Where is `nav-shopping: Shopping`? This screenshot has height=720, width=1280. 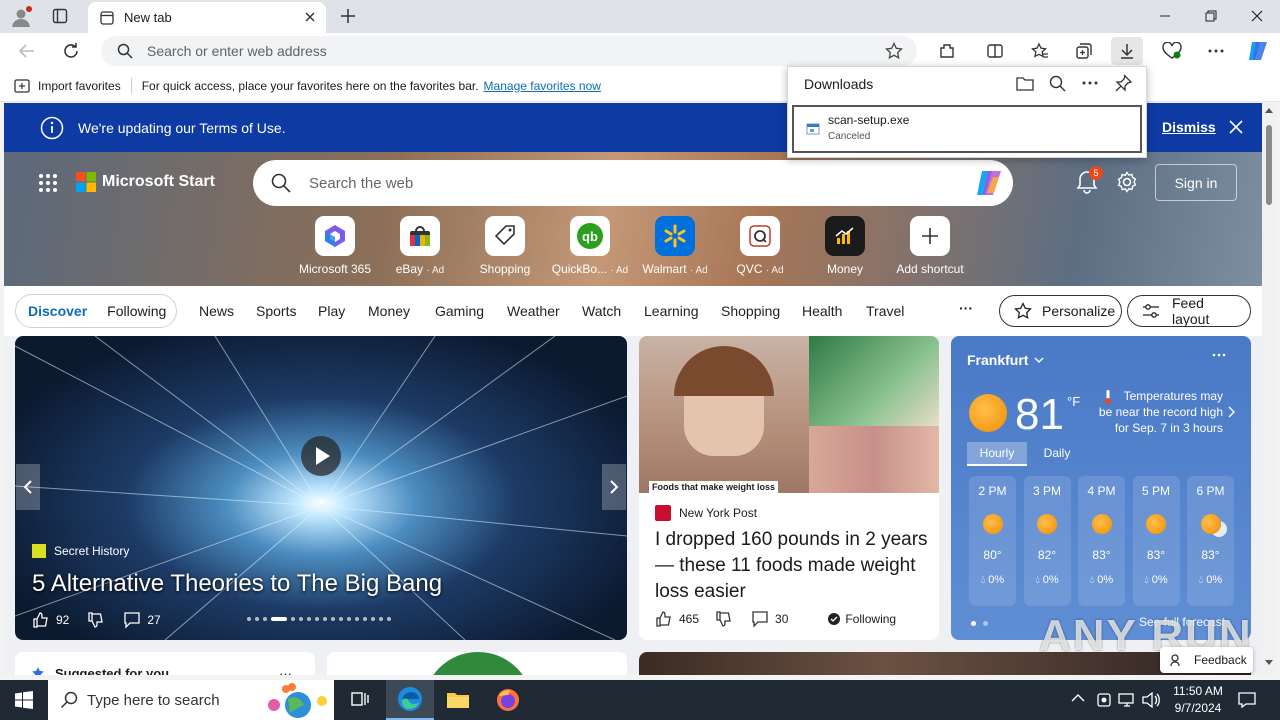
nav-shopping: Shopping is located at coordinates (750, 311).